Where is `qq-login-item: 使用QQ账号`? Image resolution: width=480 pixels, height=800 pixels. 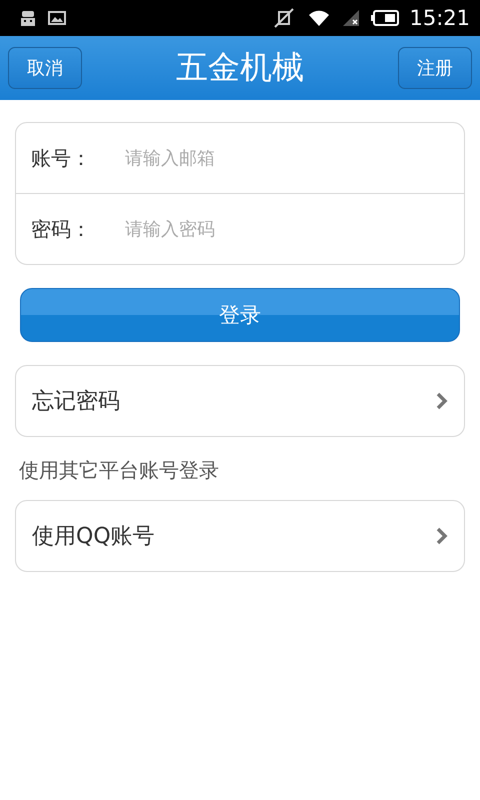
qq-login-item: 使用QQ账号 is located at coordinates (240, 536).